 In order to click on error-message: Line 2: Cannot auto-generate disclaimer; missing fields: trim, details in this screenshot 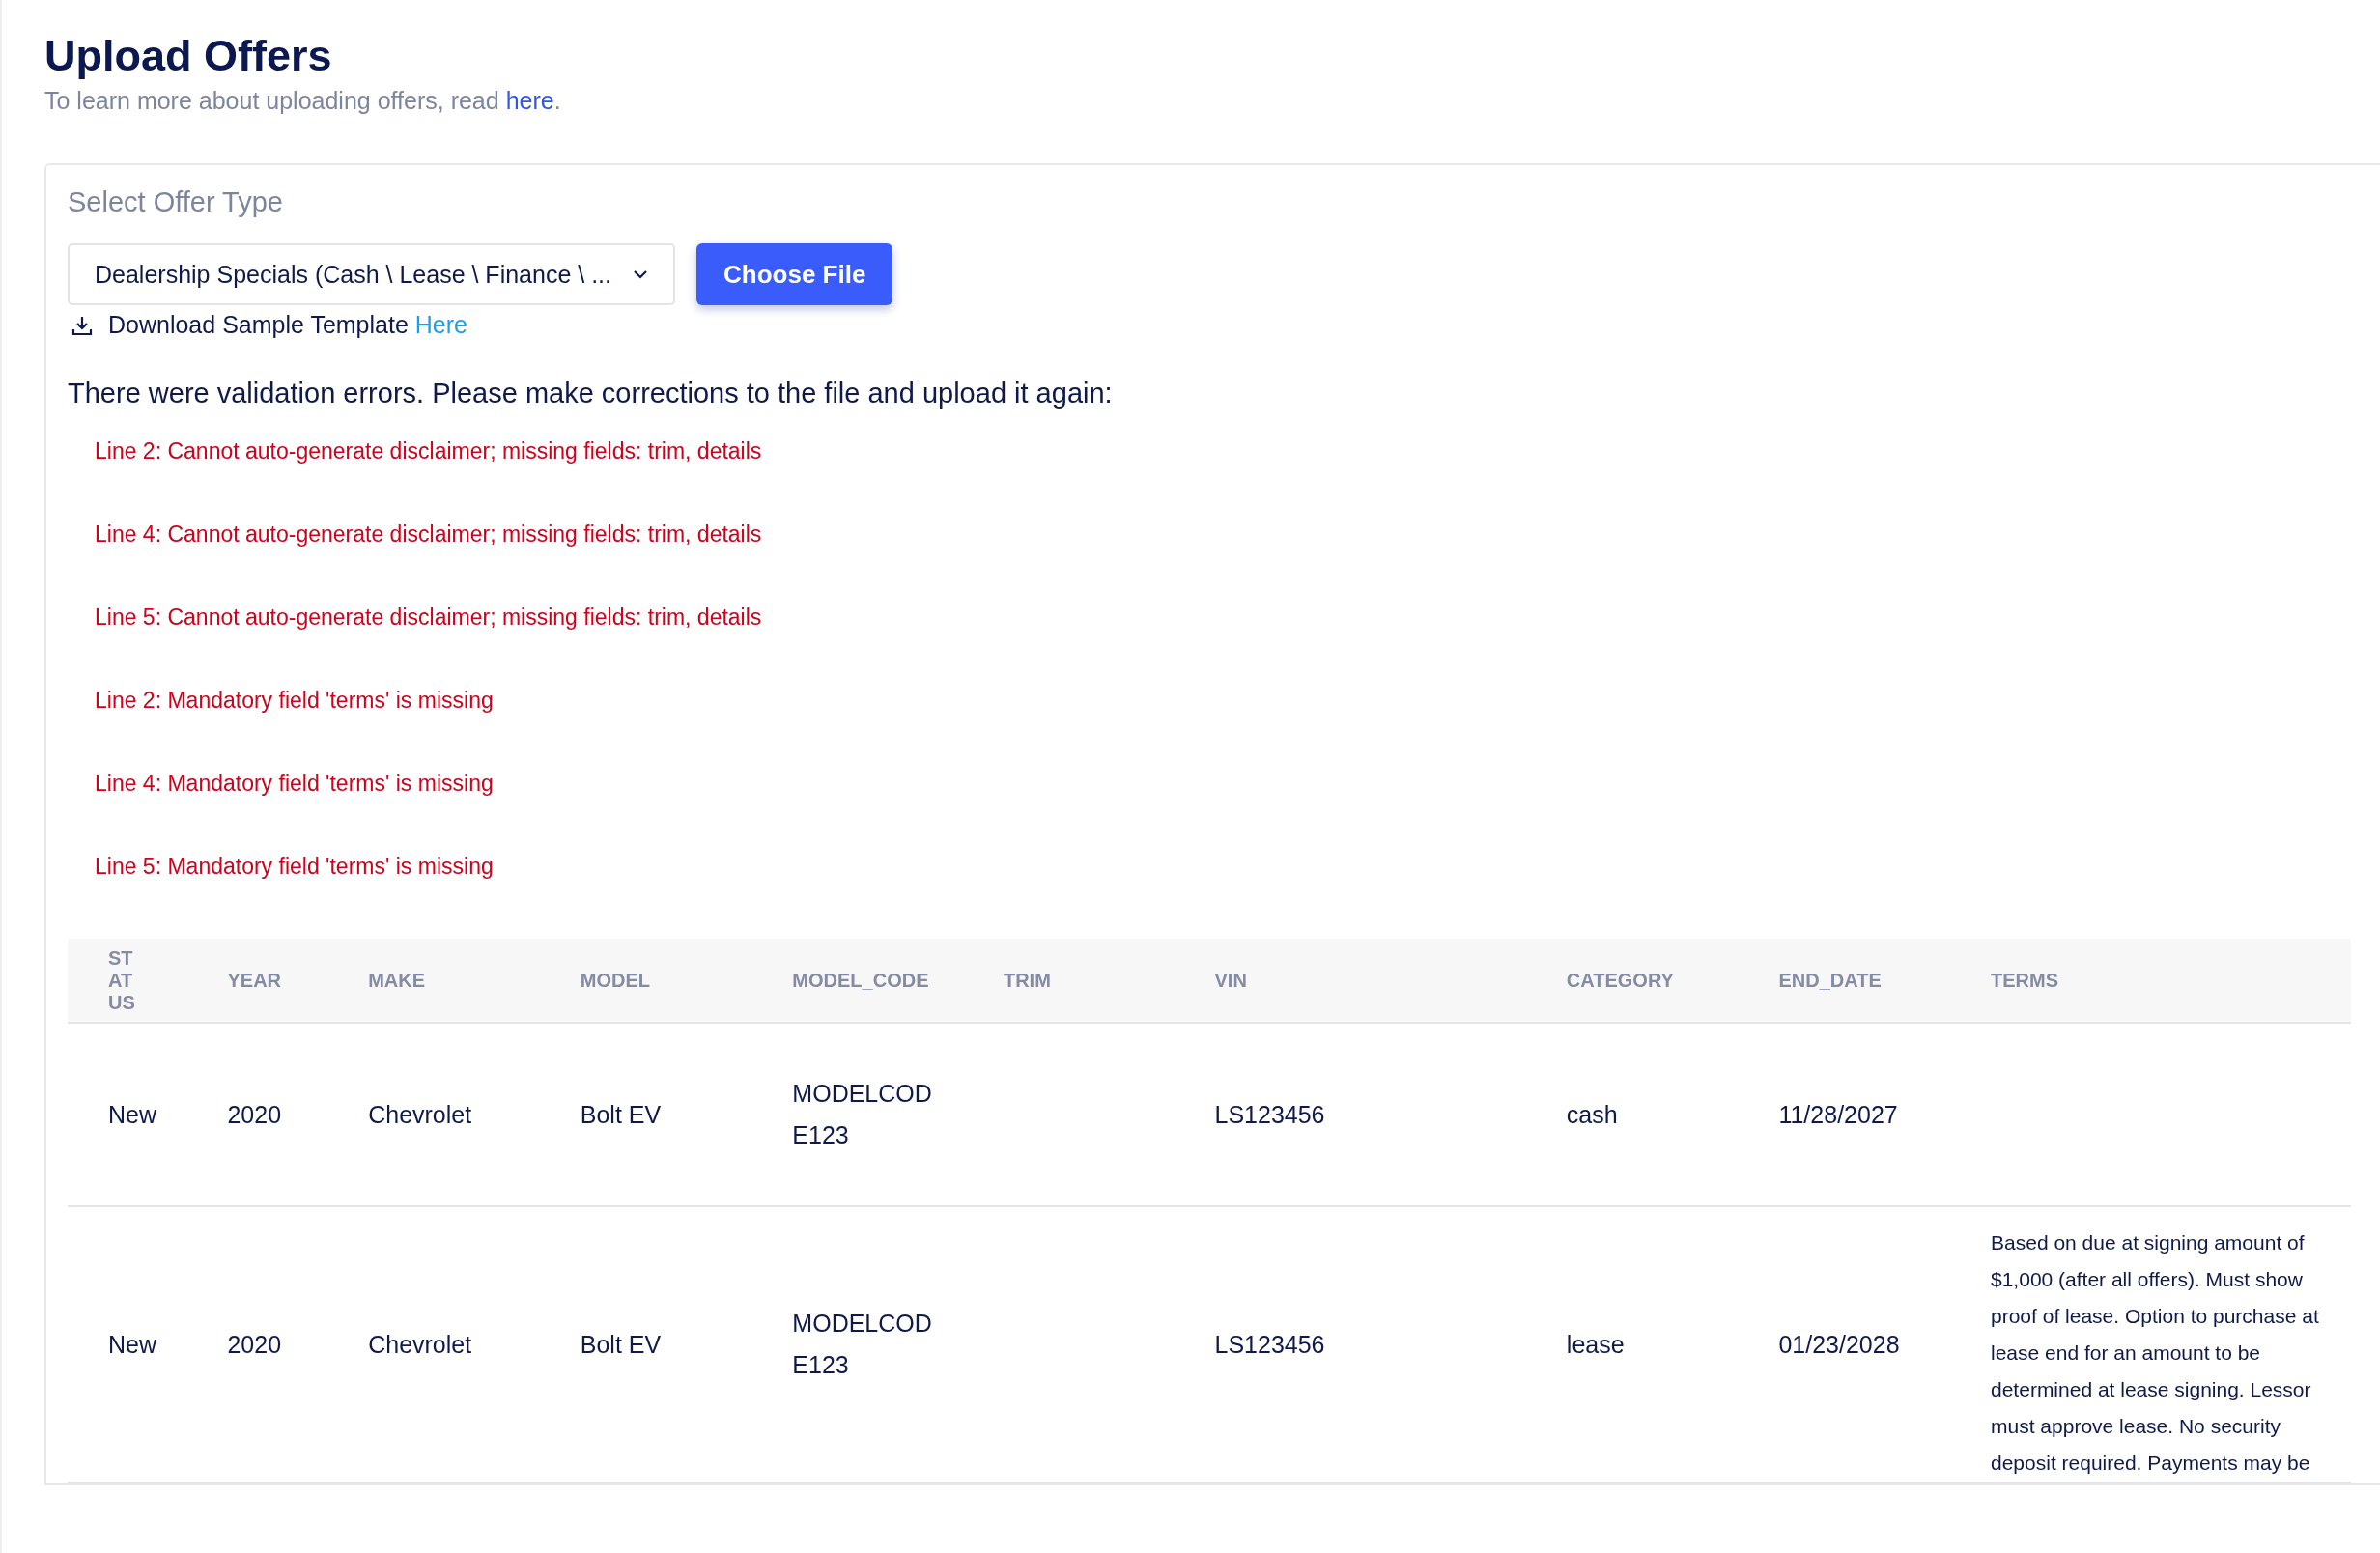, I will do `click(429, 452)`.